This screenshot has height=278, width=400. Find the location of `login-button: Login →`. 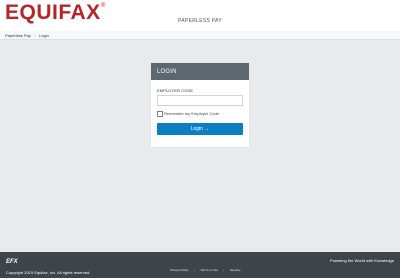

login-button: Login → is located at coordinates (200, 129).